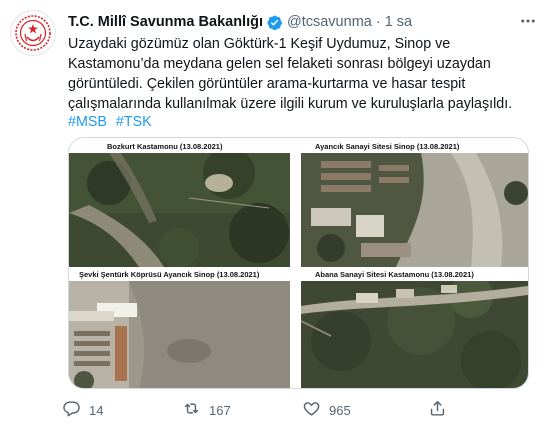  Describe the element at coordinates (398, 22) in the screenshot. I see `timestamp: 1 sa` at that location.